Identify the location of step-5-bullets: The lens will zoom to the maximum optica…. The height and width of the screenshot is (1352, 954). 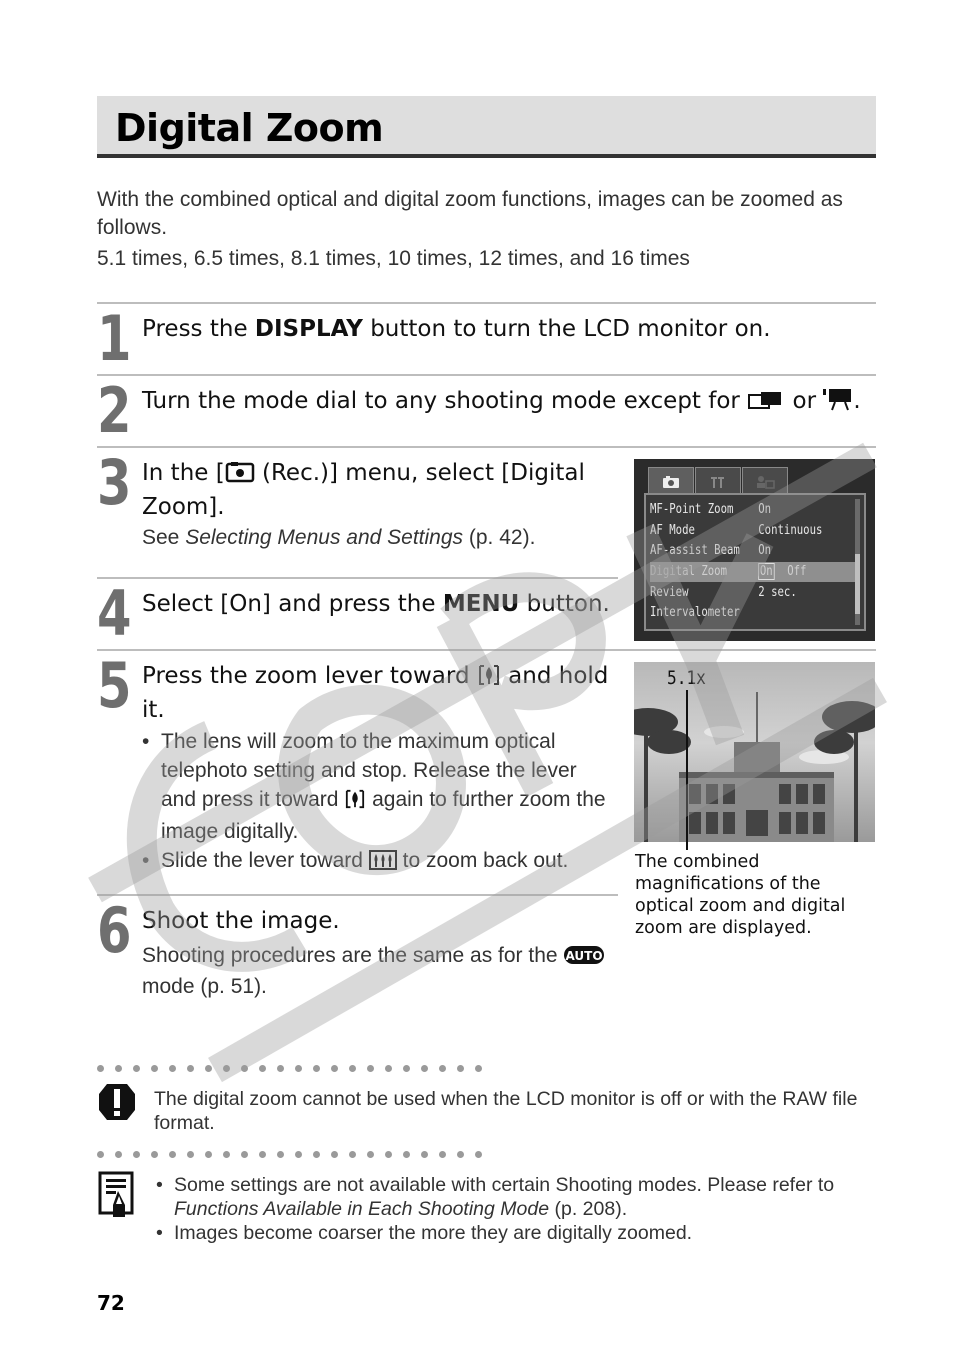
(379, 802).